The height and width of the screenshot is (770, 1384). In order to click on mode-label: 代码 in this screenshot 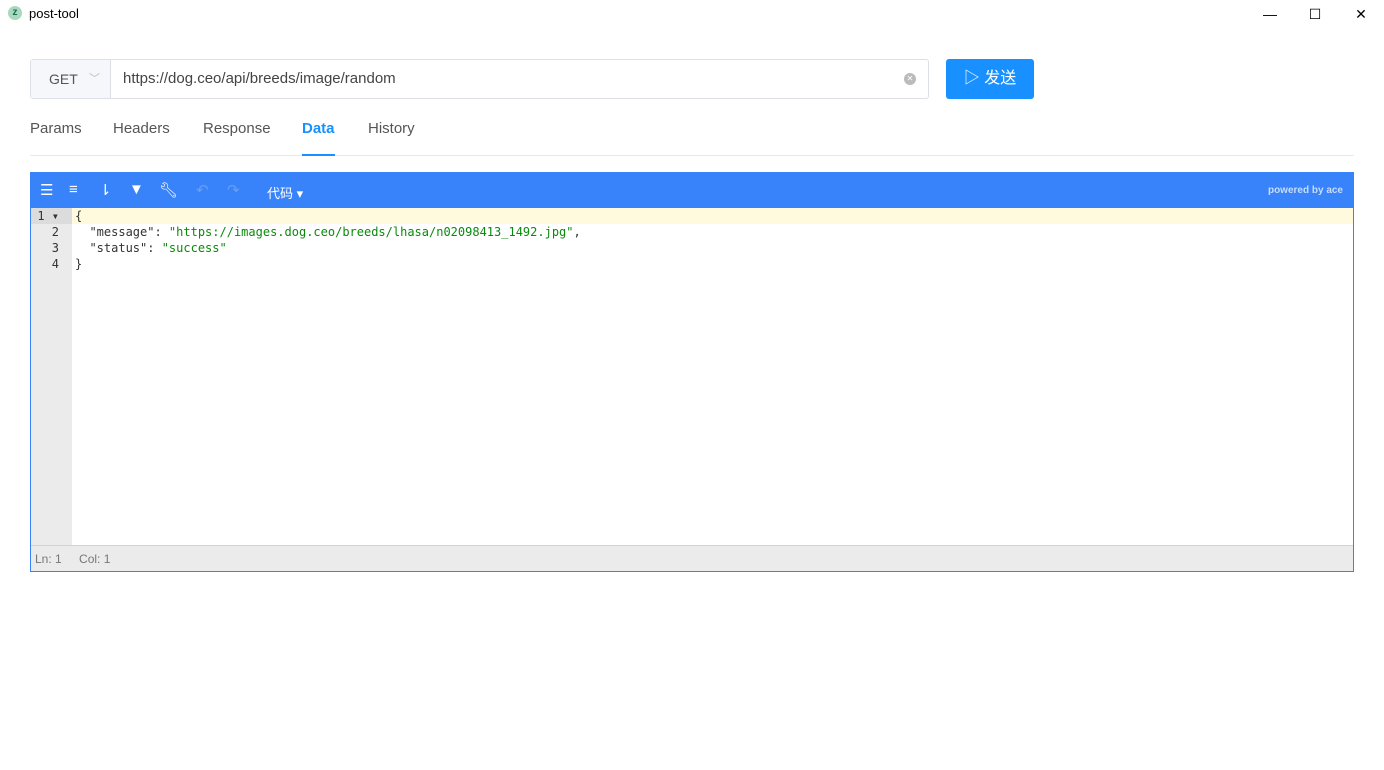, I will do `click(280, 193)`.